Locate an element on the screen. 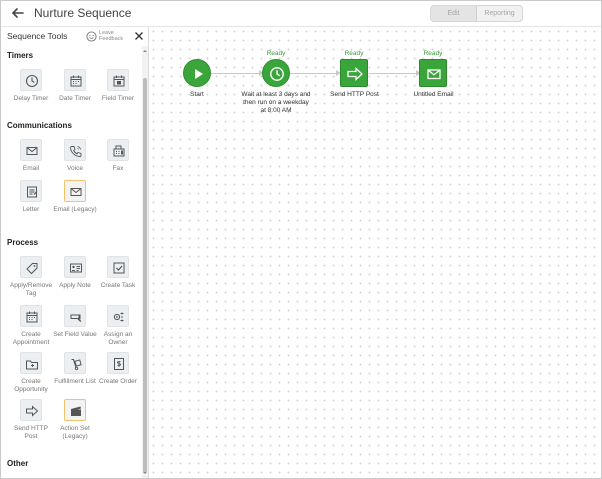 This screenshot has height=479, width=602. tool-label: Field Timer is located at coordinates (118, 98).